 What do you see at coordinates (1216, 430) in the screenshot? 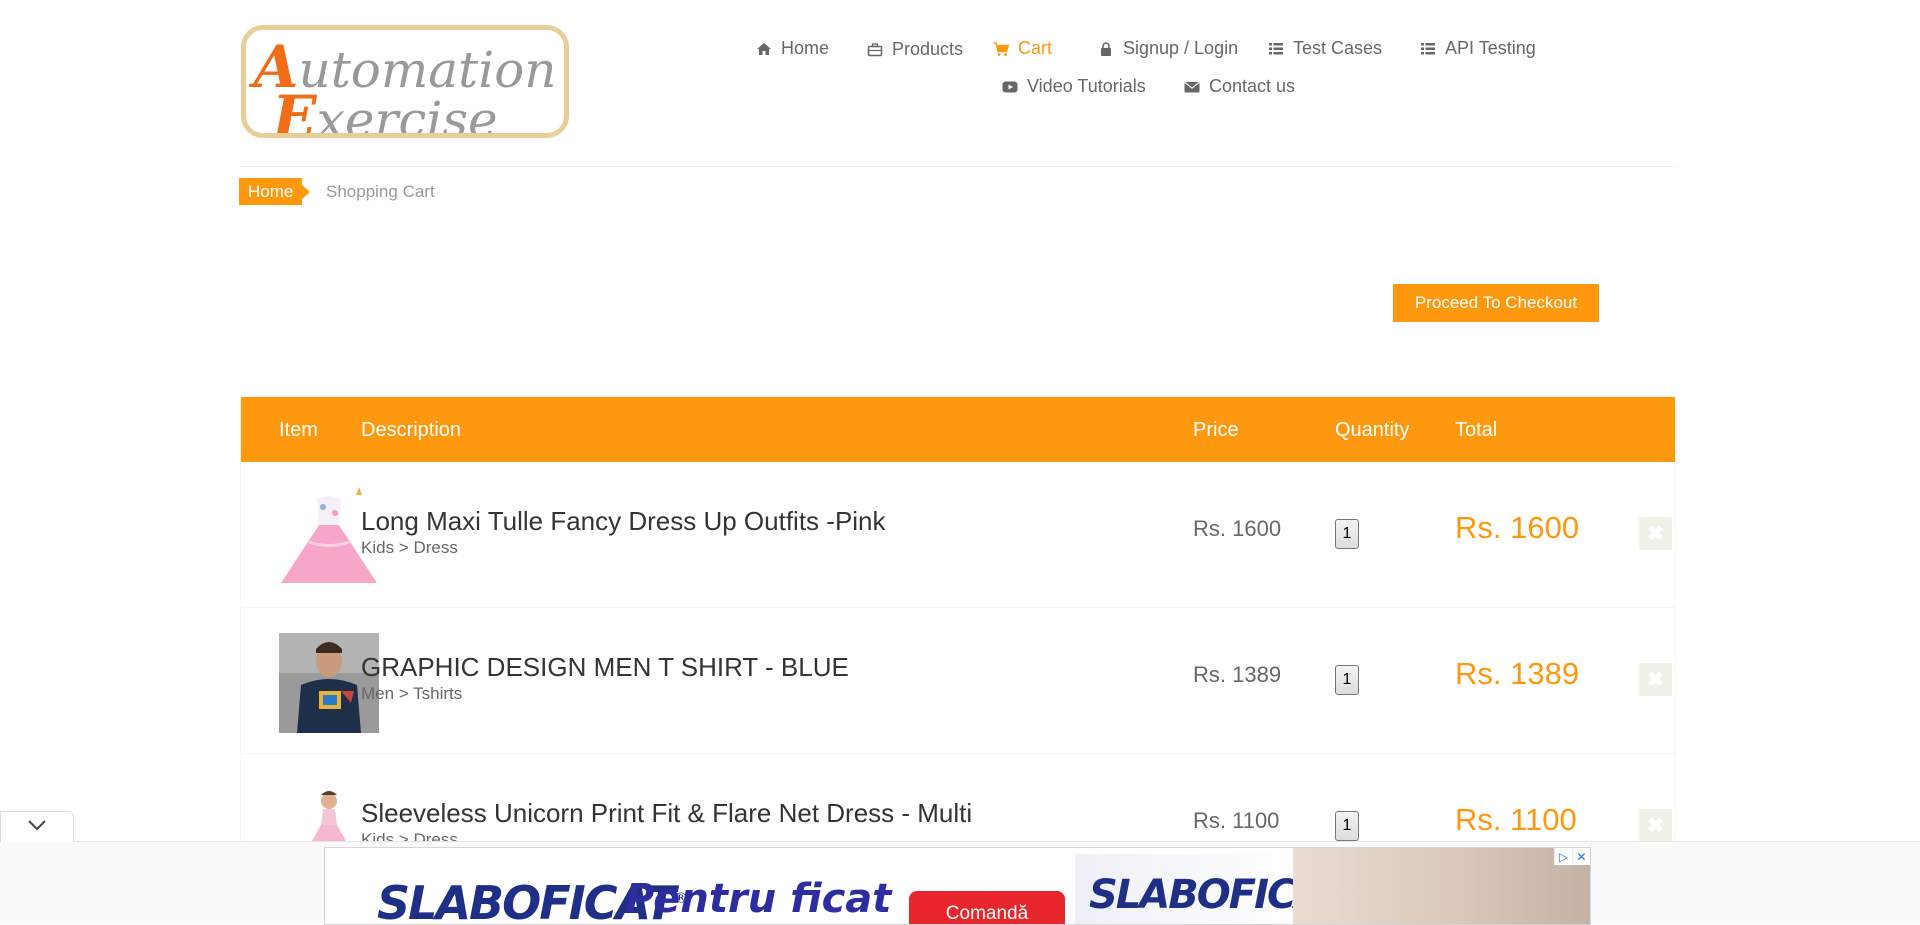
I see `header-price: Price` at bounding box center [1216, 430].